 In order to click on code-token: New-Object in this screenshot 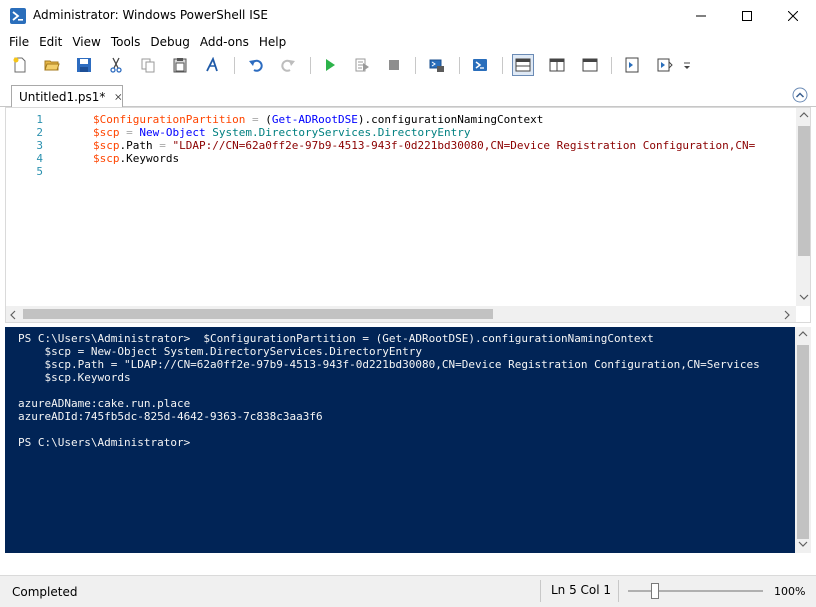, I will do `click(172, 132)`.